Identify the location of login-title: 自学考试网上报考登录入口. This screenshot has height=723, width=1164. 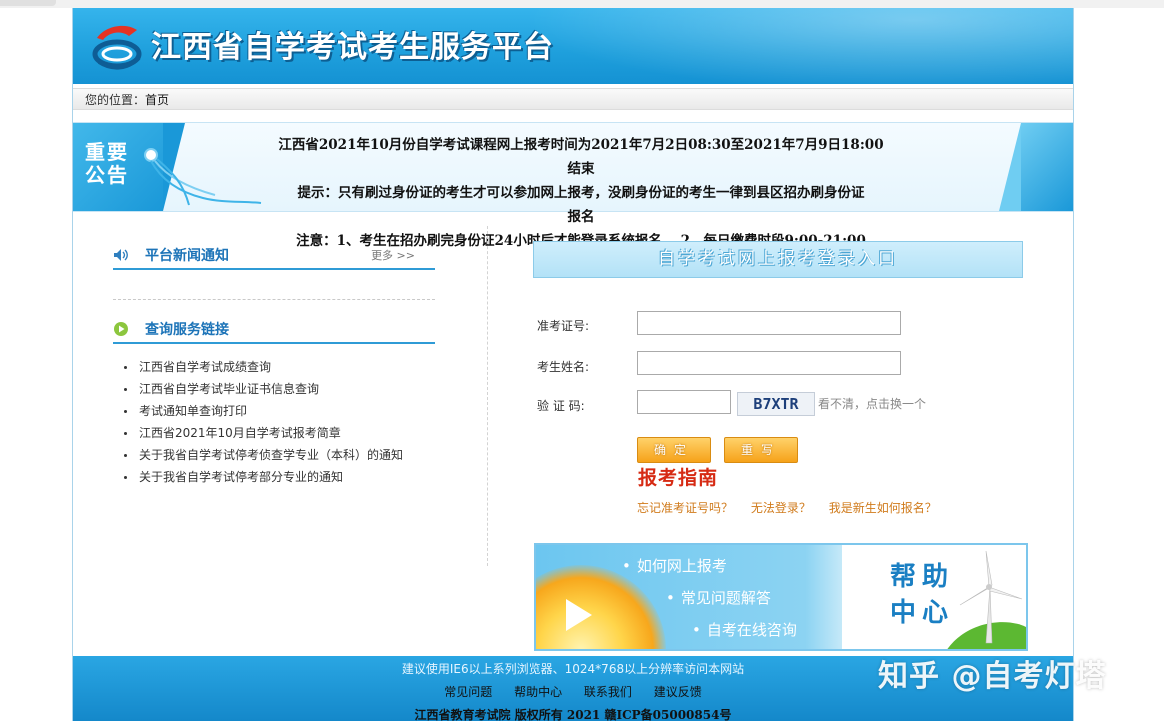
(778, 259).